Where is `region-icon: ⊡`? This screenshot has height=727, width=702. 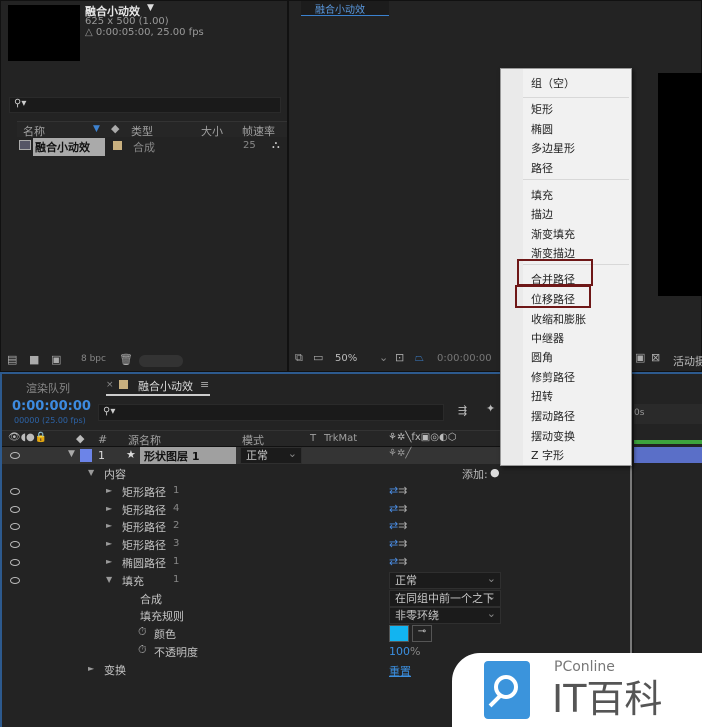 region-icon: ⊡ is located at coordinates (399, 357).